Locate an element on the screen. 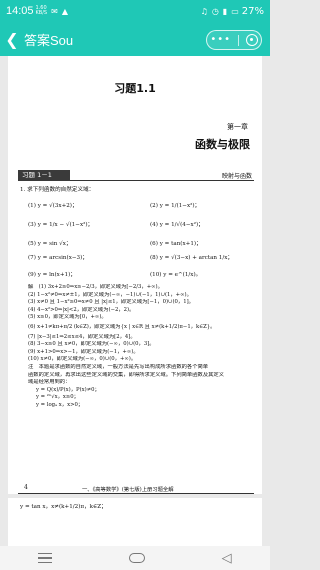  note-line: 函数的定义域，再求出这些定义域的交集，即得所求定义域。下列简单函数及其定义 is located at coordinates (126, 374).